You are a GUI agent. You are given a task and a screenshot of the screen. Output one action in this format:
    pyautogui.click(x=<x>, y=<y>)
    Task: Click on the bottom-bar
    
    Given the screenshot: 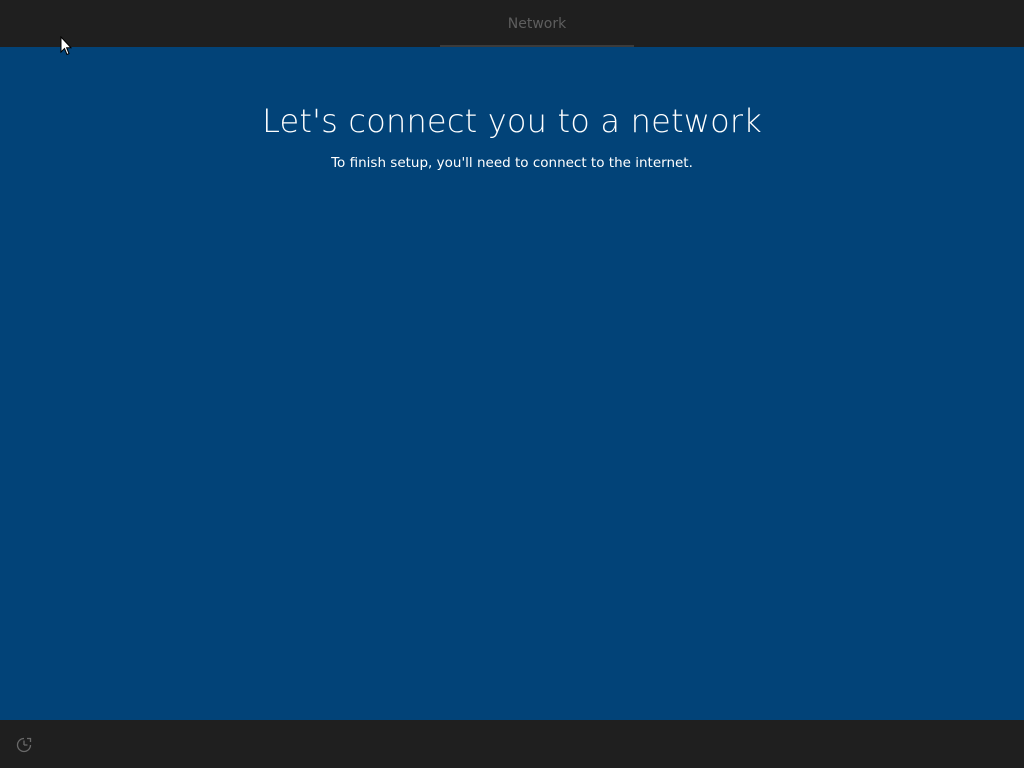 What is the action you would take?
    pyautogui.click(x=512, y=744)
    